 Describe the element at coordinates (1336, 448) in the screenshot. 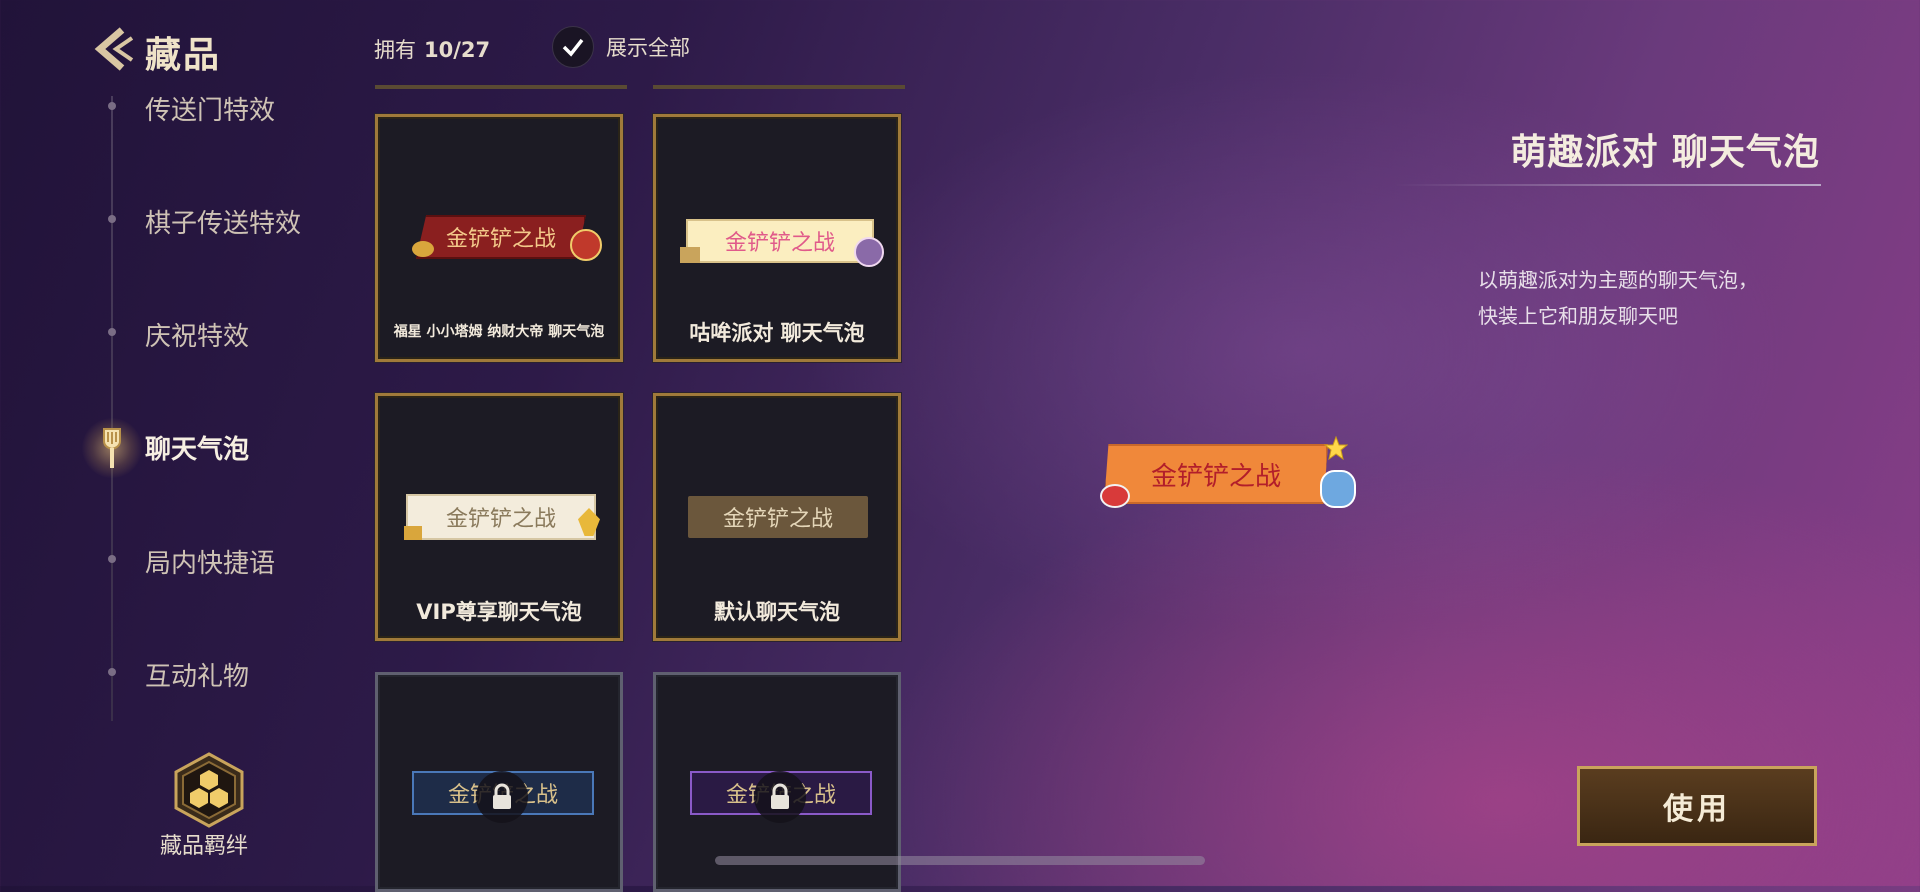

I see `star-icon` at that location.